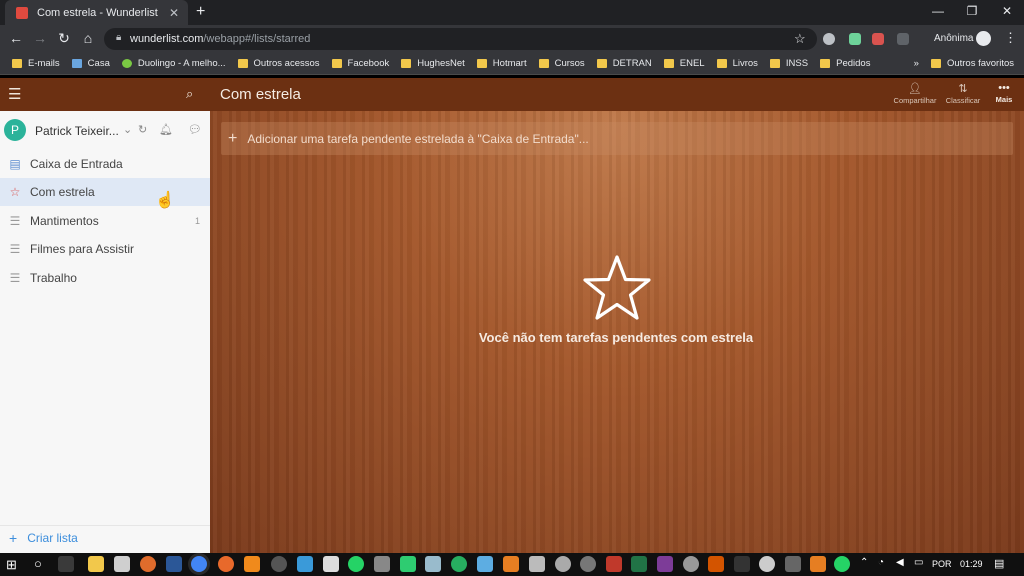 Image resolution: width=1024 pixels, height=576 pixels. What do you see at coordinates (105, 278) in the screenshot?
I see `sidebar-item-work: ☰ Trabalho` at bounding box center [105, 278].